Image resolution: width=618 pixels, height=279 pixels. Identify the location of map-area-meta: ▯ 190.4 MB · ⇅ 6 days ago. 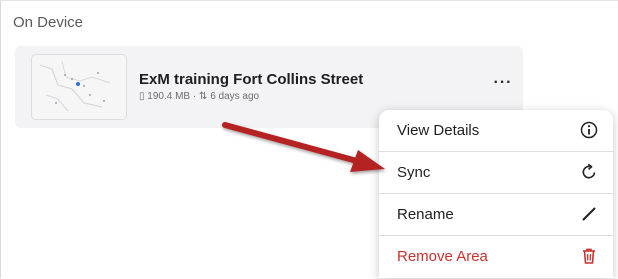
(199, 96).